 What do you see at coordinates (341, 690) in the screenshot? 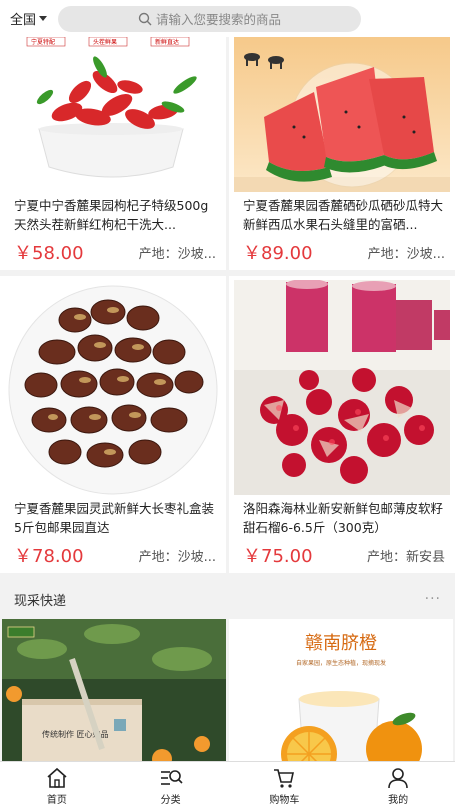
I see `fresh-item-orange: 赣南脐橙 自家果园，原生态种植，现摘现发` at bounding box center [341, 690].